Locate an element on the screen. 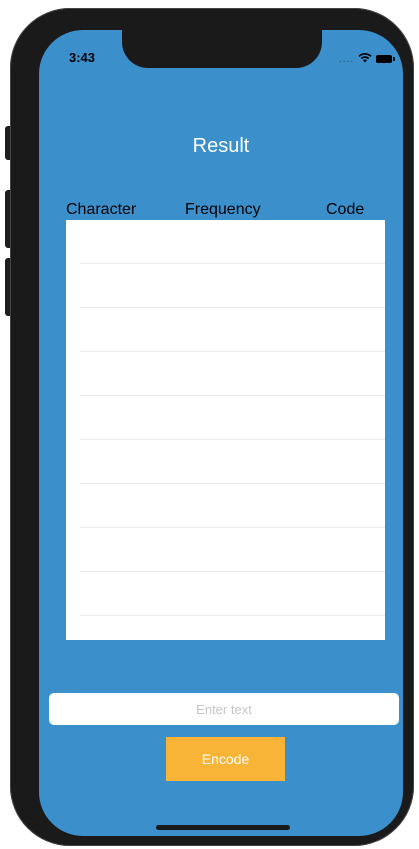  text-input is located at coordinates (224, 709).